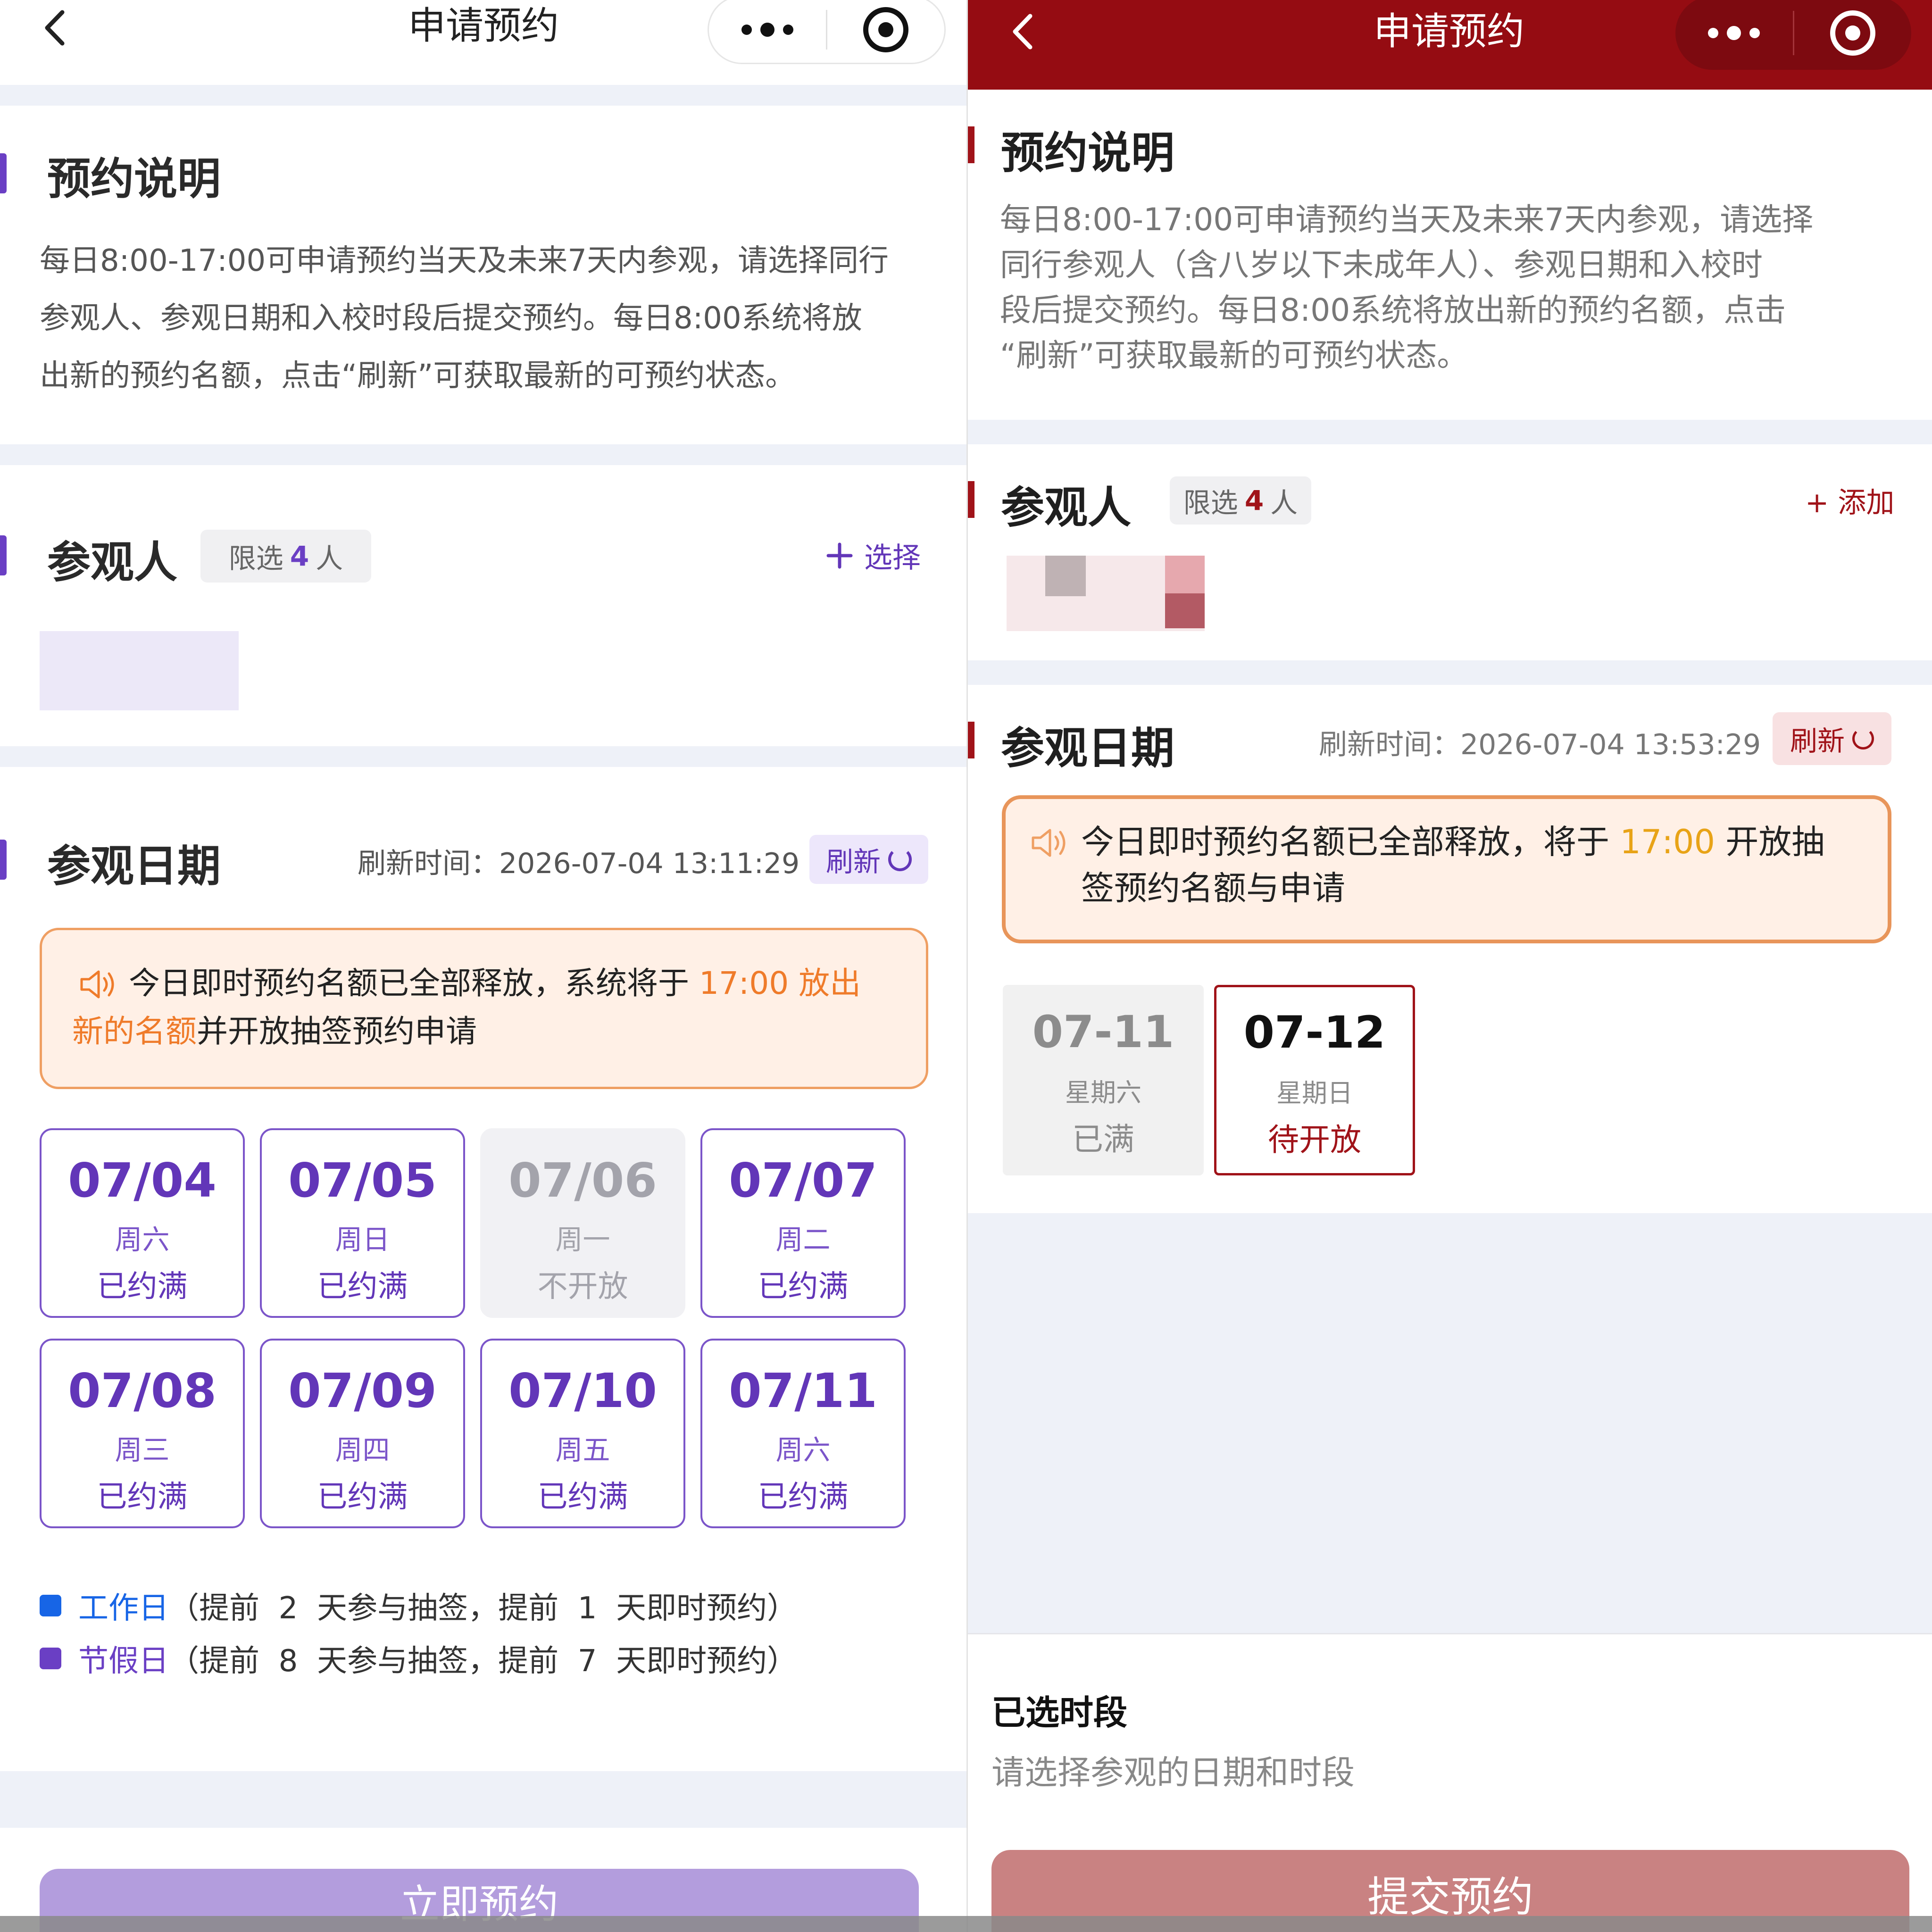 The image size is (1932, 1932). Describe the element at coordinates (1849, 500) in the screenshot. I see `add-visitor-button: + 添加` at that location.